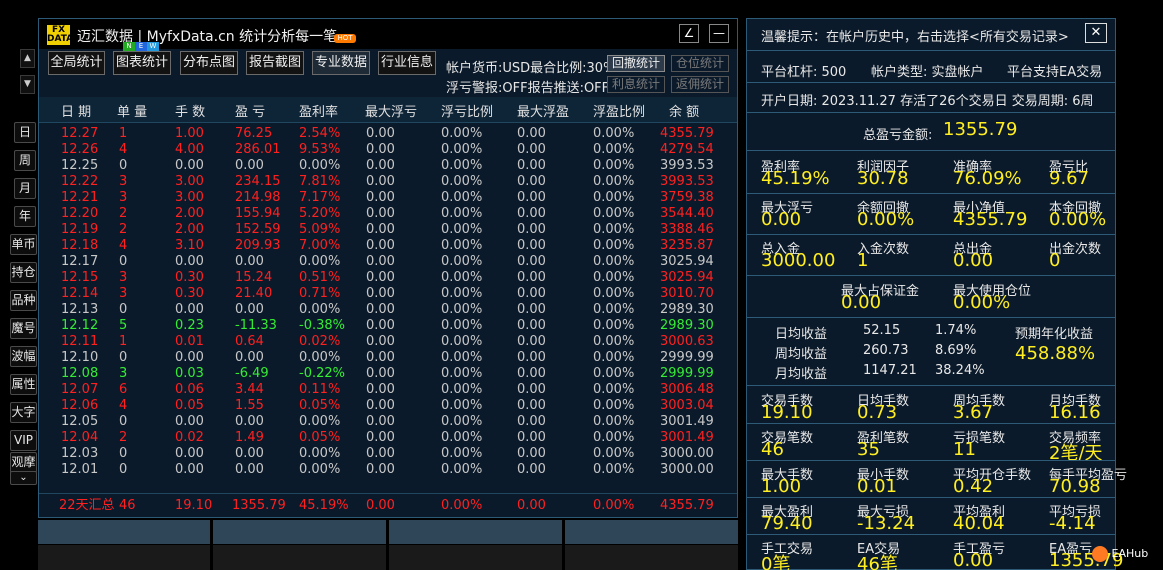  I want to click on industry-info-button: 行业信息, so click(407, 63).